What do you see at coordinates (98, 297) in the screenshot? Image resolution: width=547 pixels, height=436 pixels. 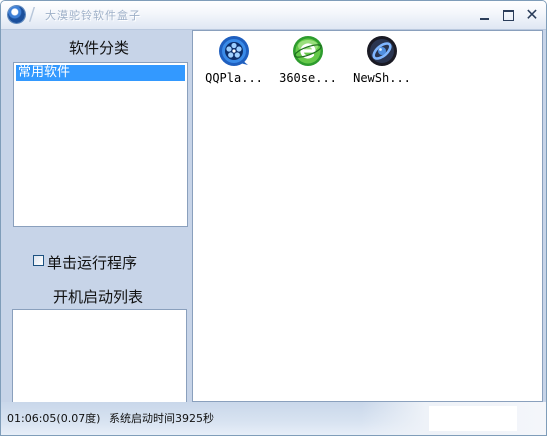 I see `startup-list-label: 开机启动列表` at bounding box center [98, 297].